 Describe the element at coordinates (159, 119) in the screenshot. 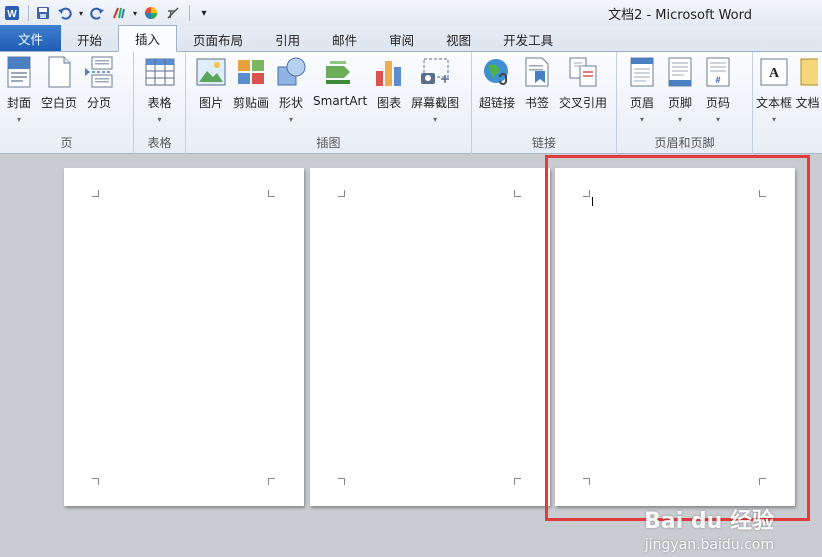

I see `table-dropdown-icon: ▾` at that location.